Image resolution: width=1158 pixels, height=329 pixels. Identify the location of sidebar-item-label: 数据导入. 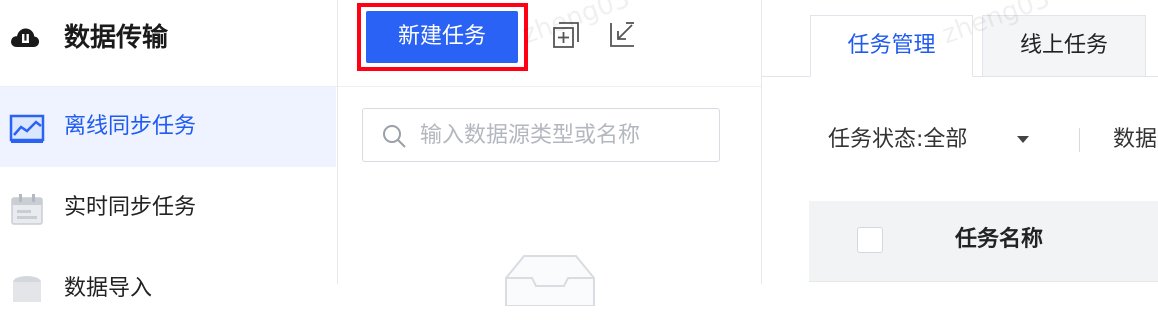
(108, 288).